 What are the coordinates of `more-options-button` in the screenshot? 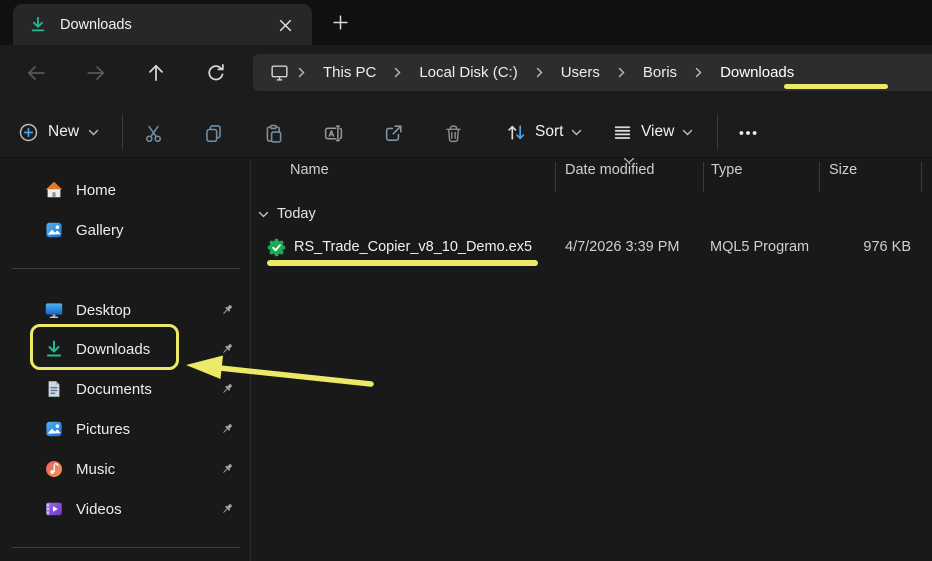 It's located at (748, 133).